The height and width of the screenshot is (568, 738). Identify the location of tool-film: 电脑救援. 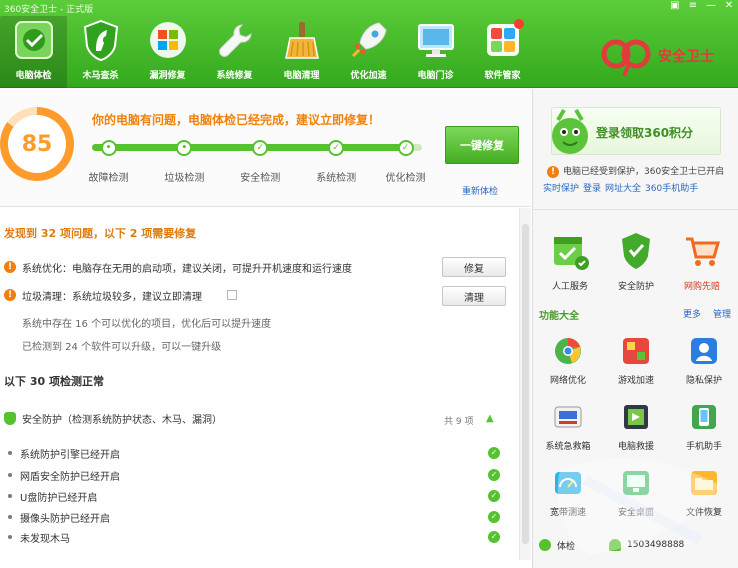
(636, 424).